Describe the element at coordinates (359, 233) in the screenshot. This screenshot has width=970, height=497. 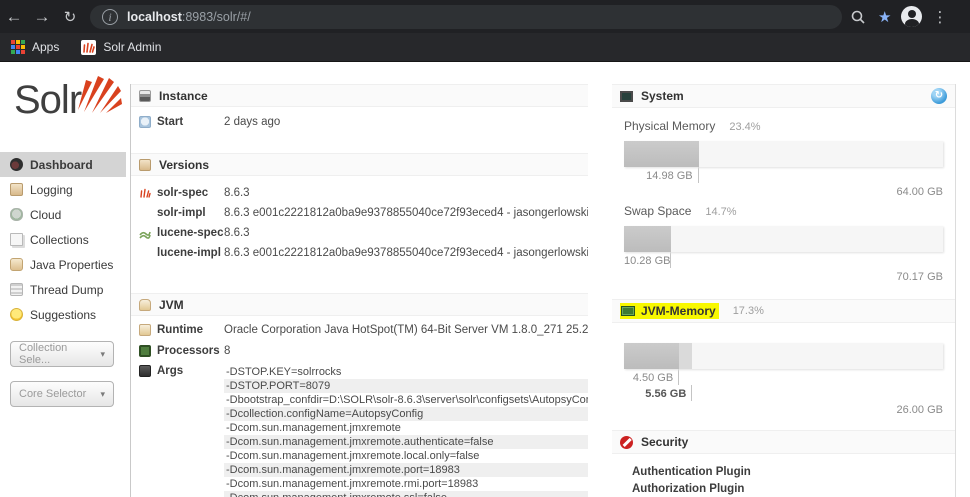
I see `version-row: lucene-spec 8.6.3` at that location.